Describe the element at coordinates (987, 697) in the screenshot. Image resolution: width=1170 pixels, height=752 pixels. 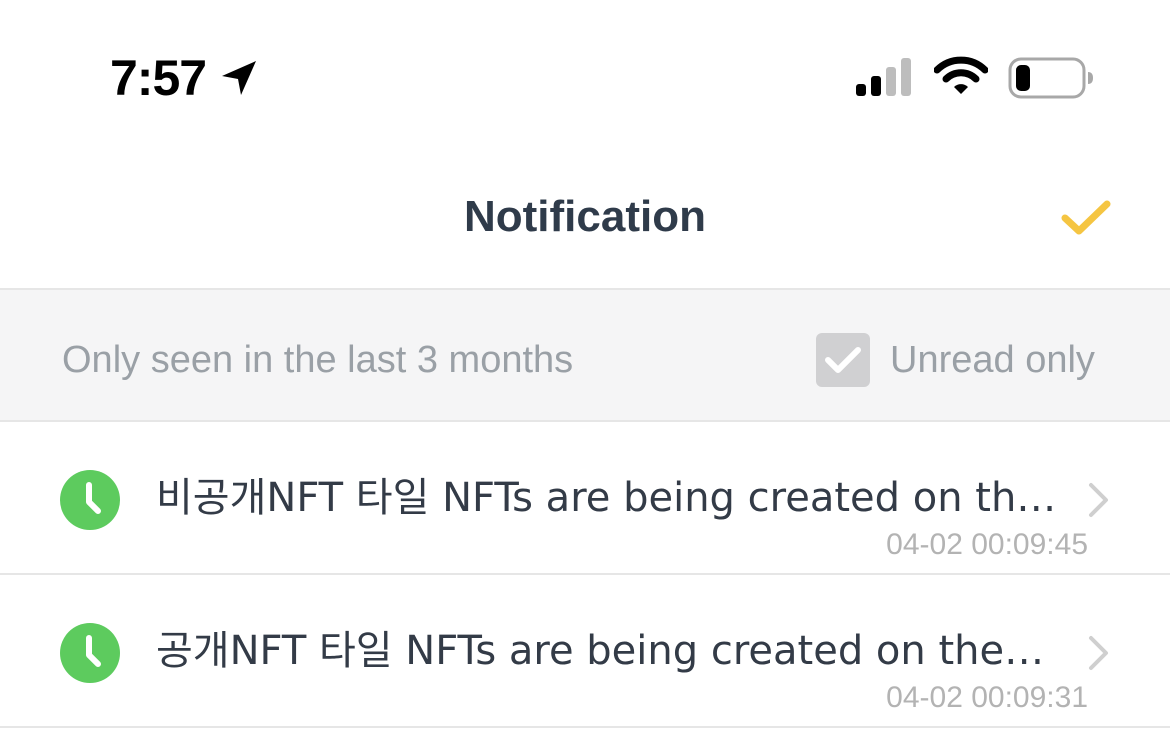
I see `notification-timestamp: 04-02 00:09:31` at that location.